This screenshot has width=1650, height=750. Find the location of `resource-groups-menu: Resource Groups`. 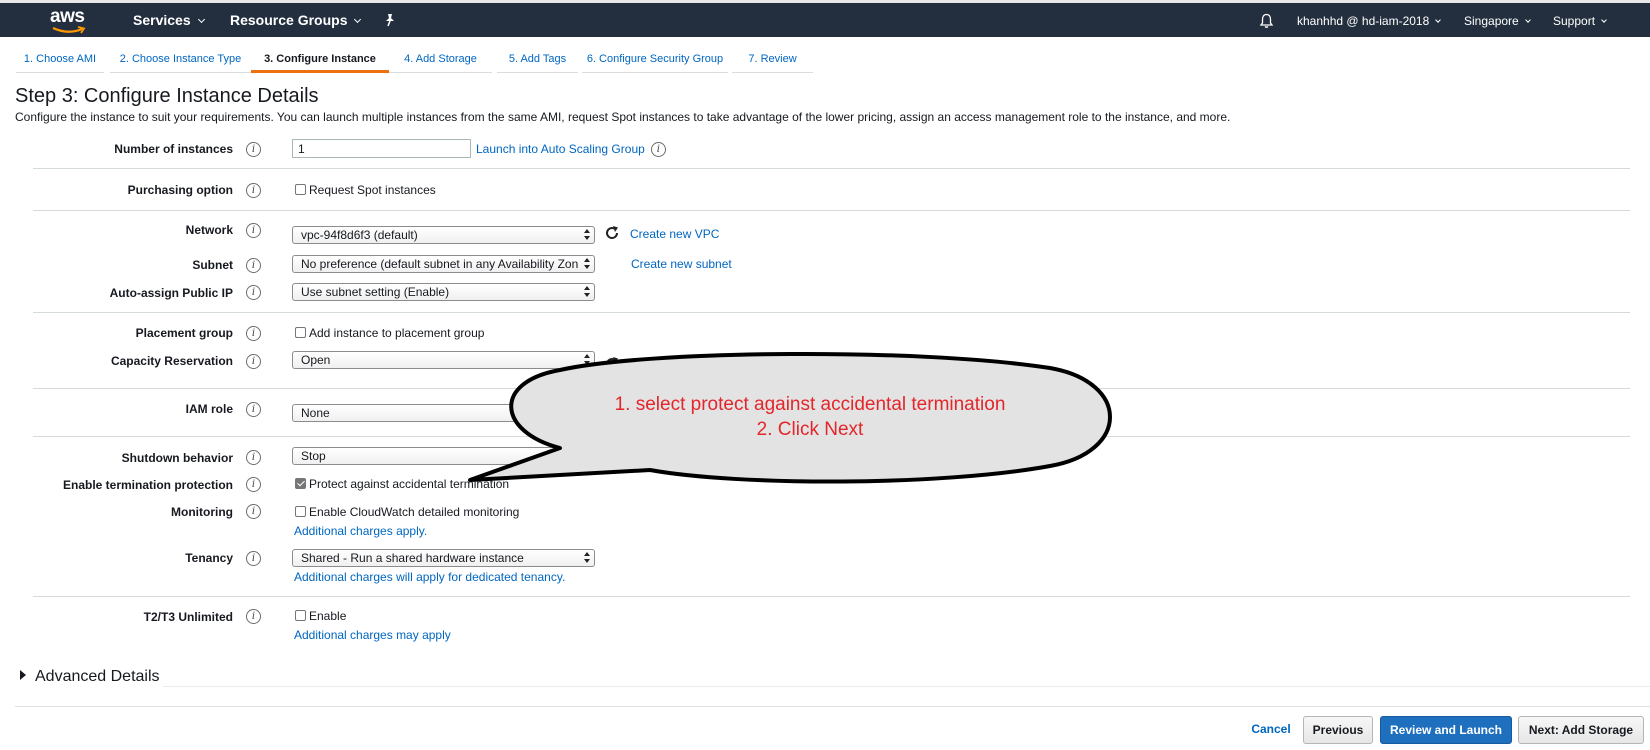

resource-groups-menu: Resource Groups is located at coordinates (296, 20).